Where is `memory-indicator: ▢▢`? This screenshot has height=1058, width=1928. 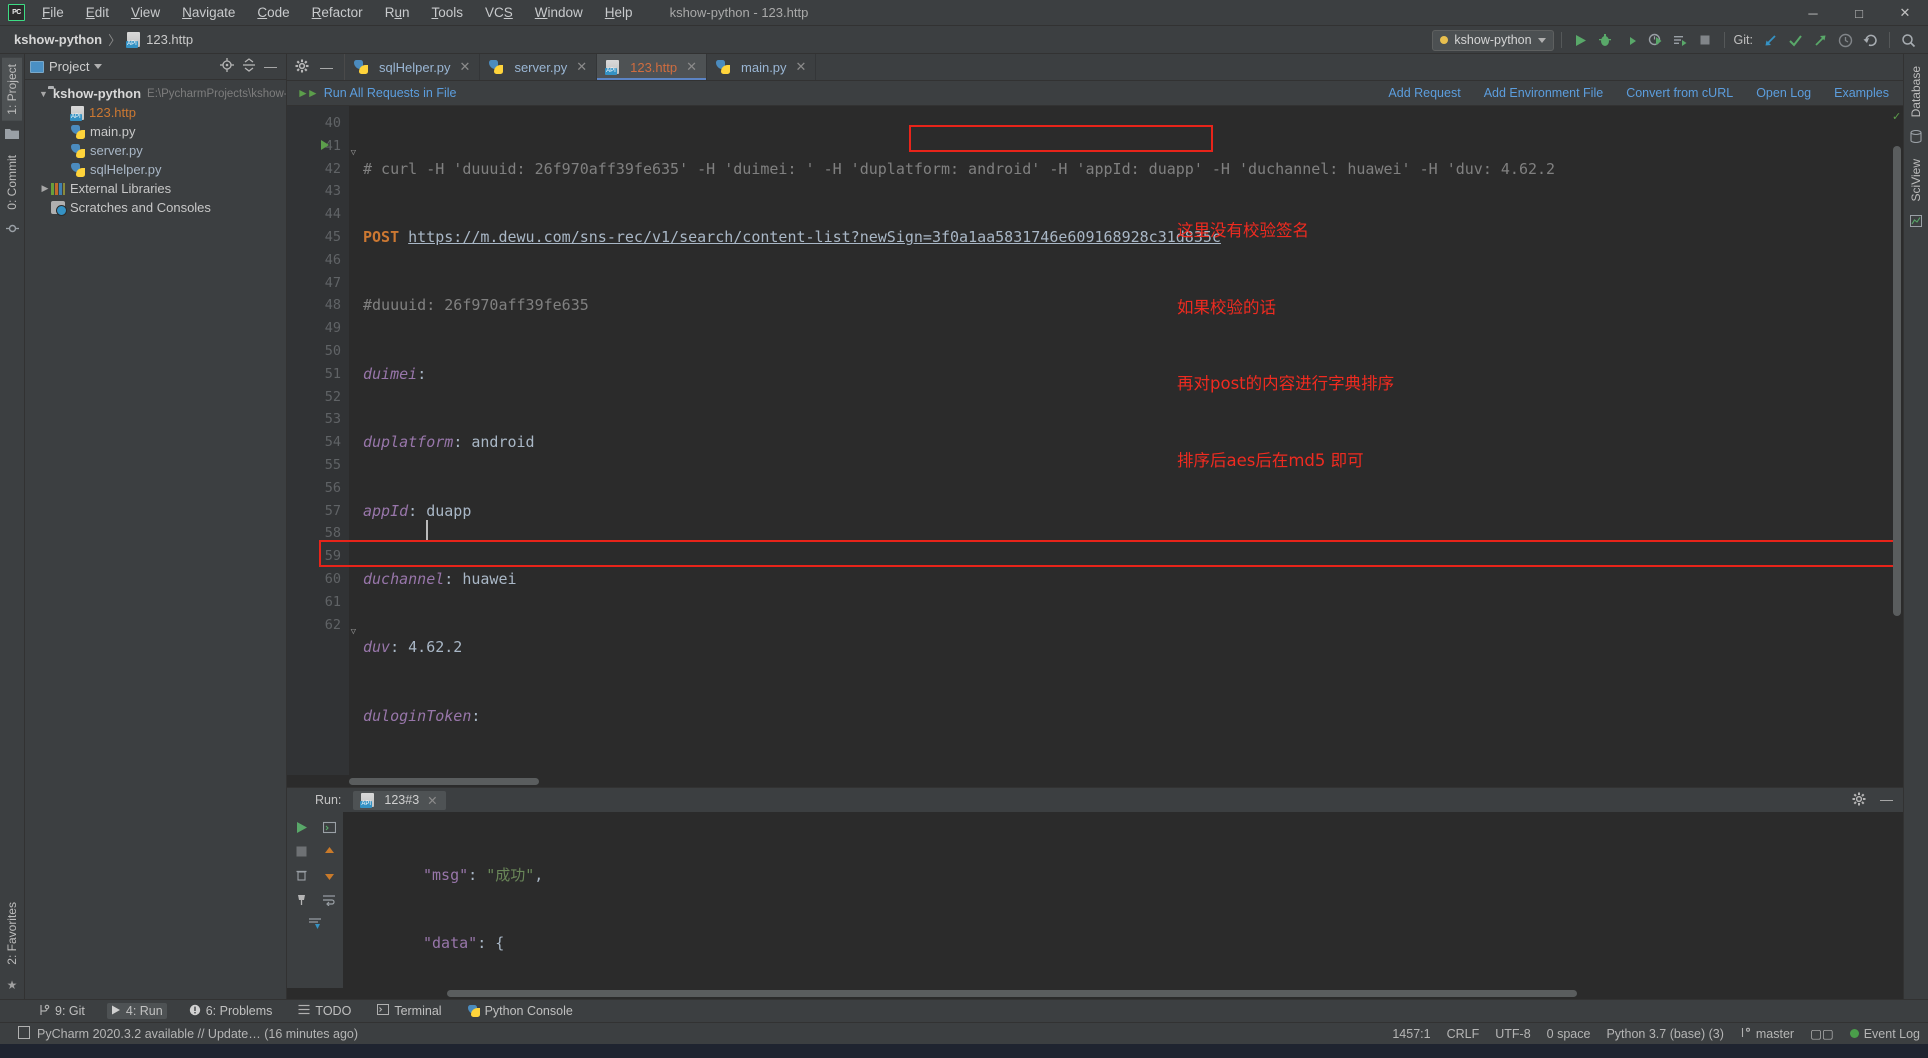
memory-indicator: ▢▢ is located at coordinates (1822, 1033).